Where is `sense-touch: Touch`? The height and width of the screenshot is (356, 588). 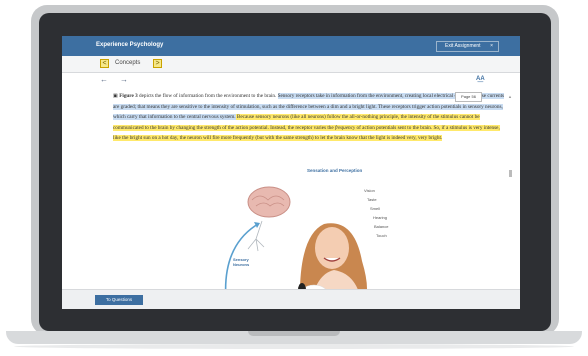 sense-touch: Touch is located at coordinates (381, 235).